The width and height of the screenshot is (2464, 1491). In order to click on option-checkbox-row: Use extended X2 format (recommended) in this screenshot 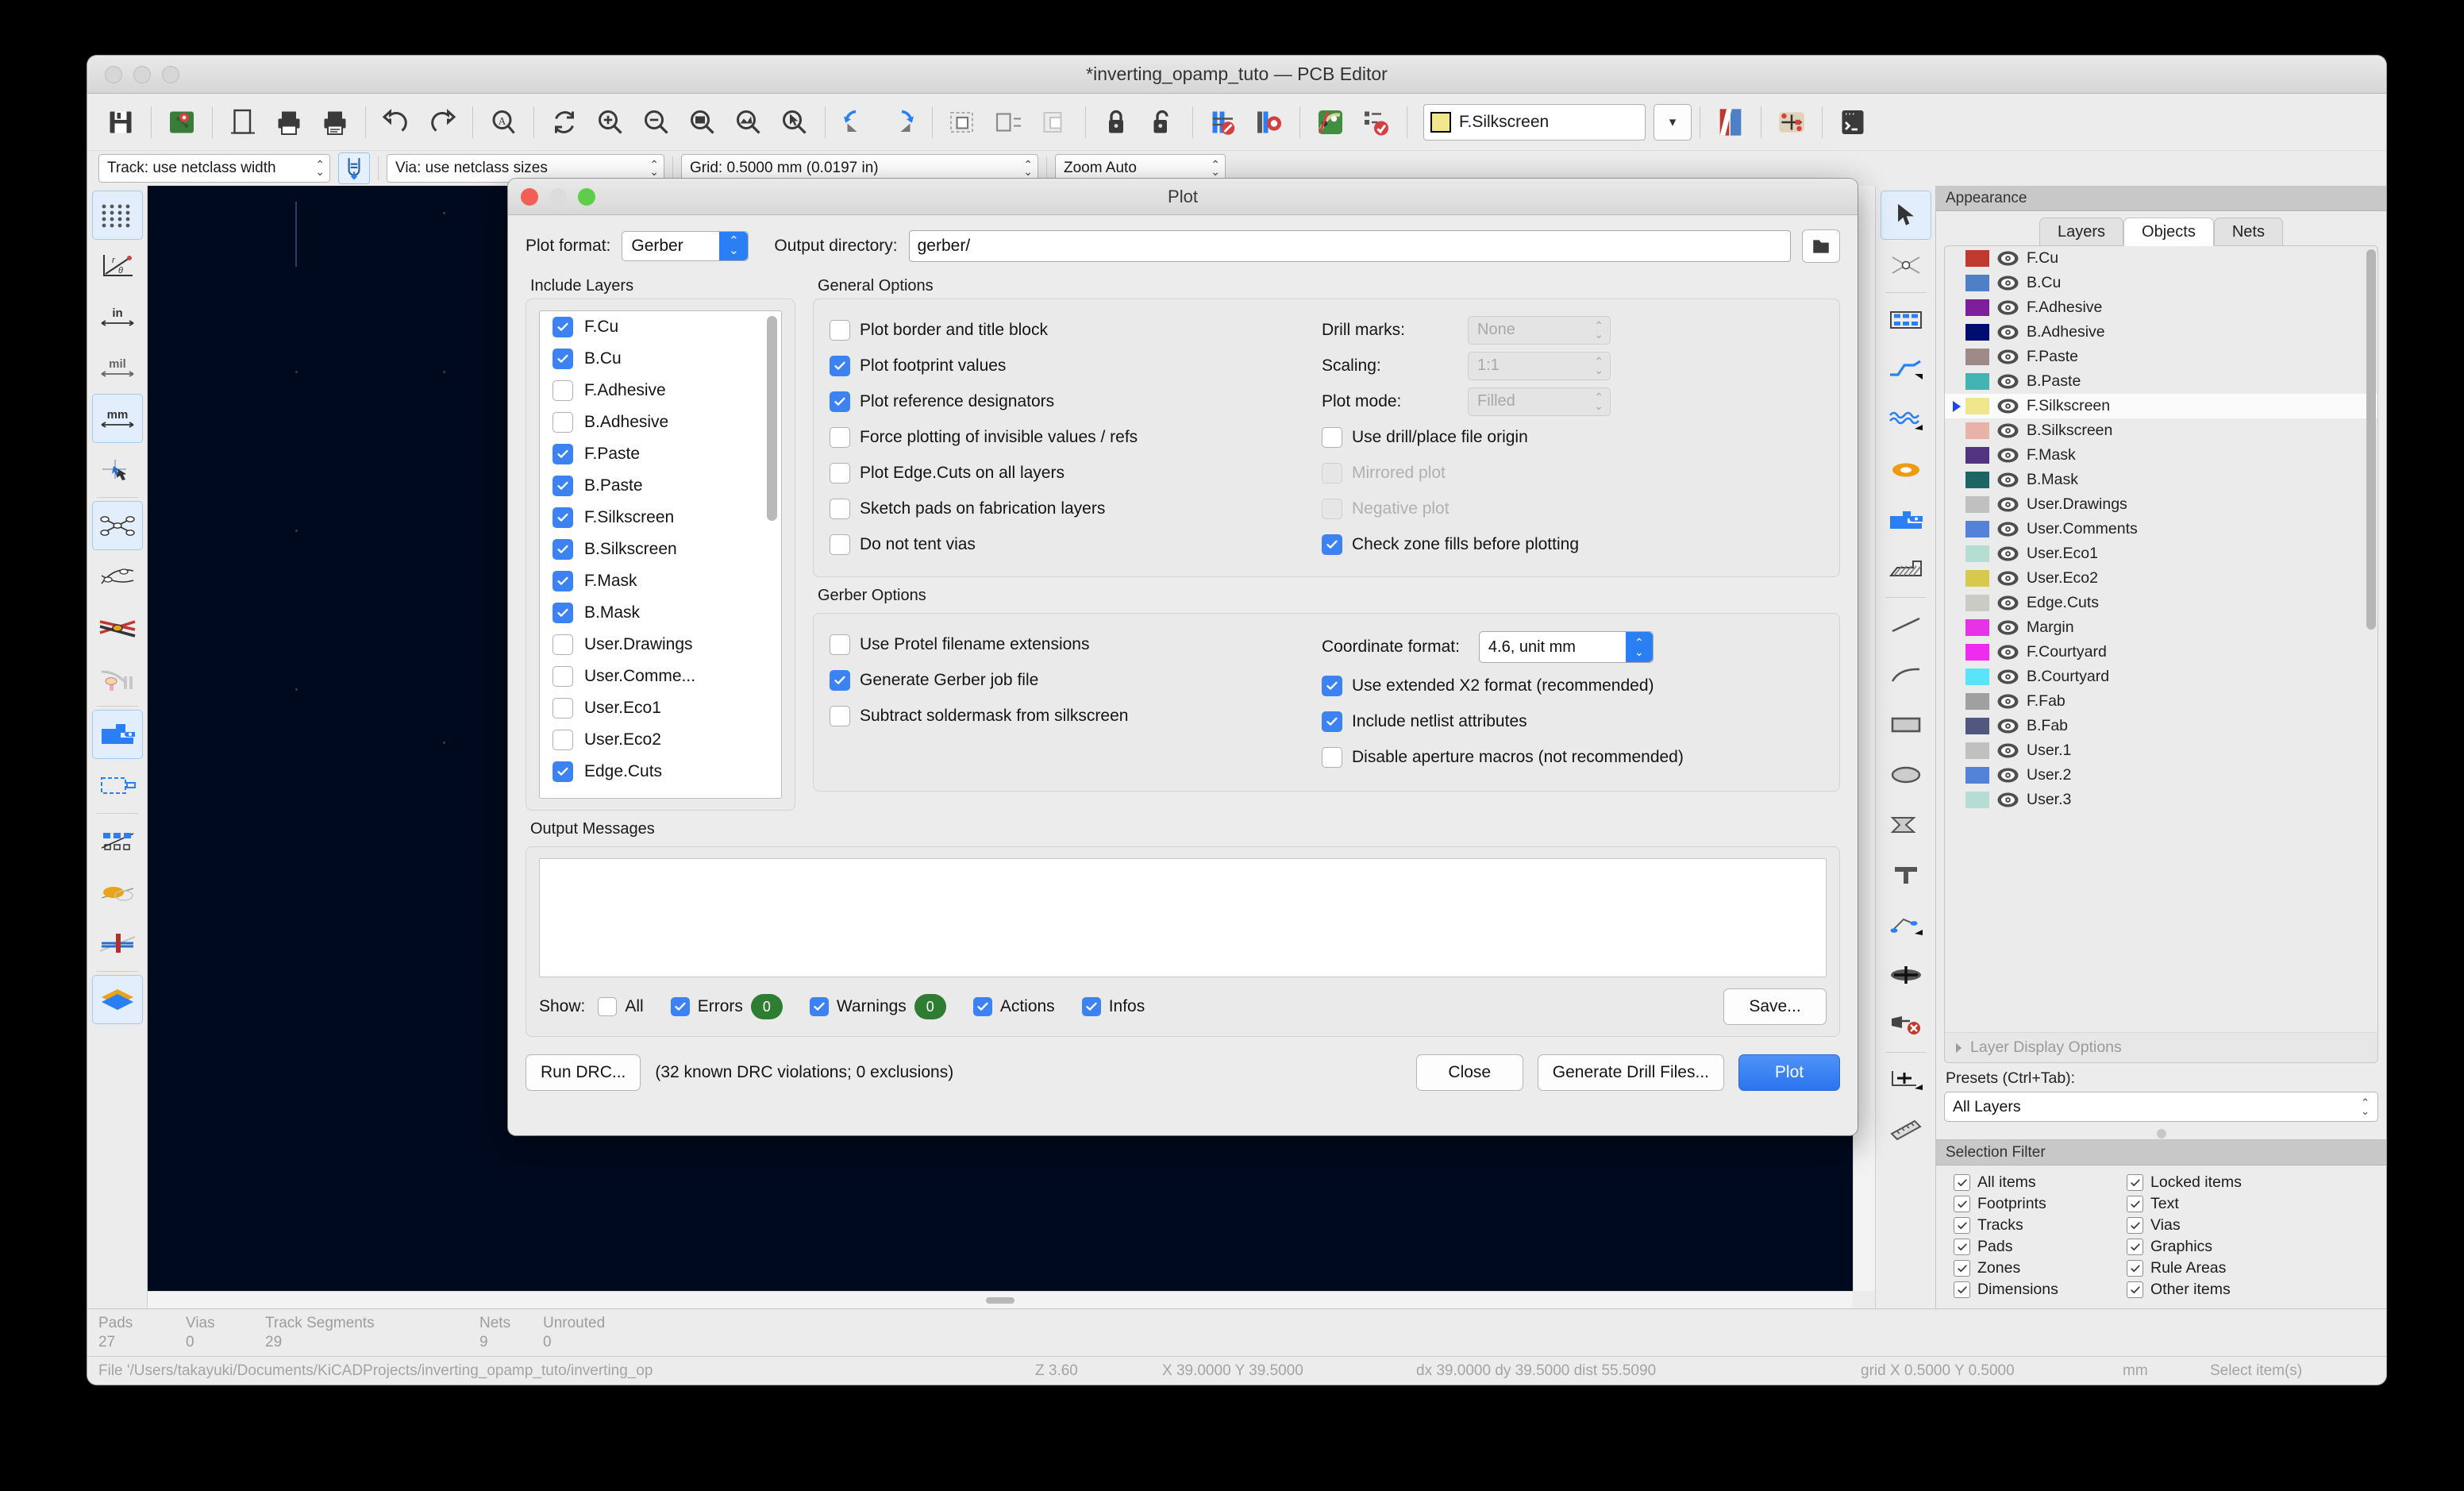, I will do `click(1572, 686)`.